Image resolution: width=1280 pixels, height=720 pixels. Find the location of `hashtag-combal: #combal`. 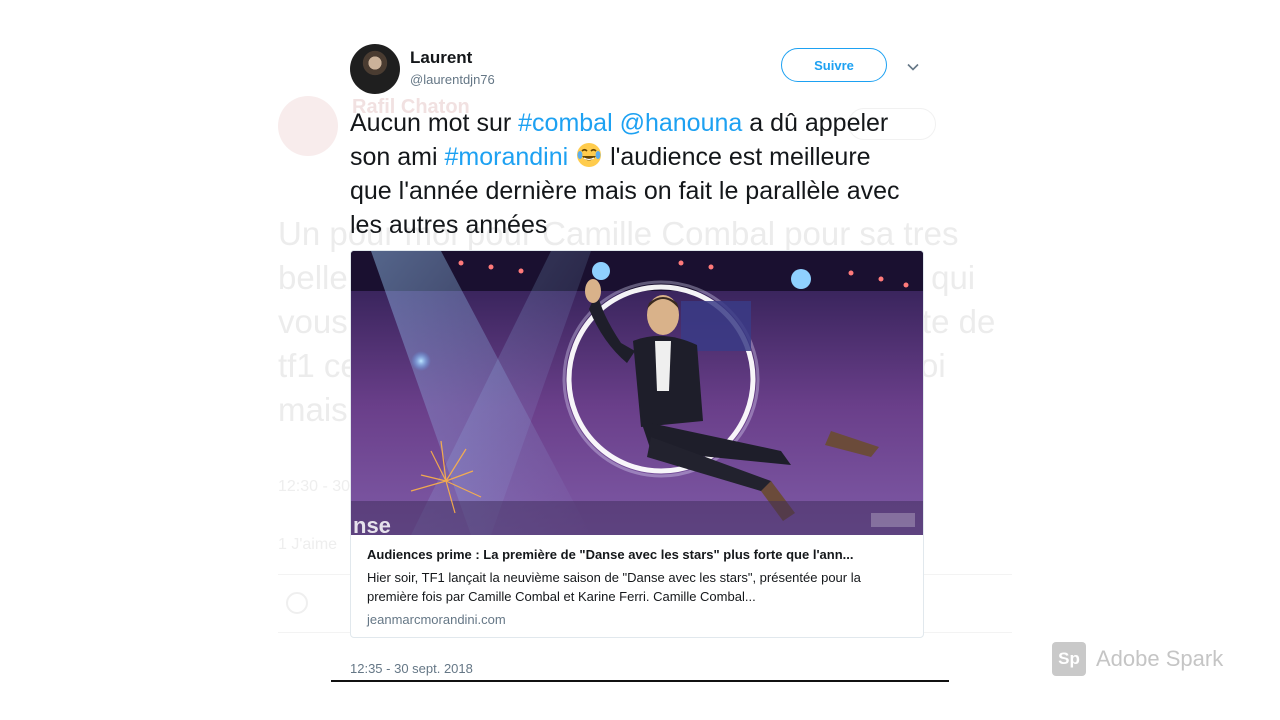

hashtag-combal: #combal is located at coordinates (565, 123).